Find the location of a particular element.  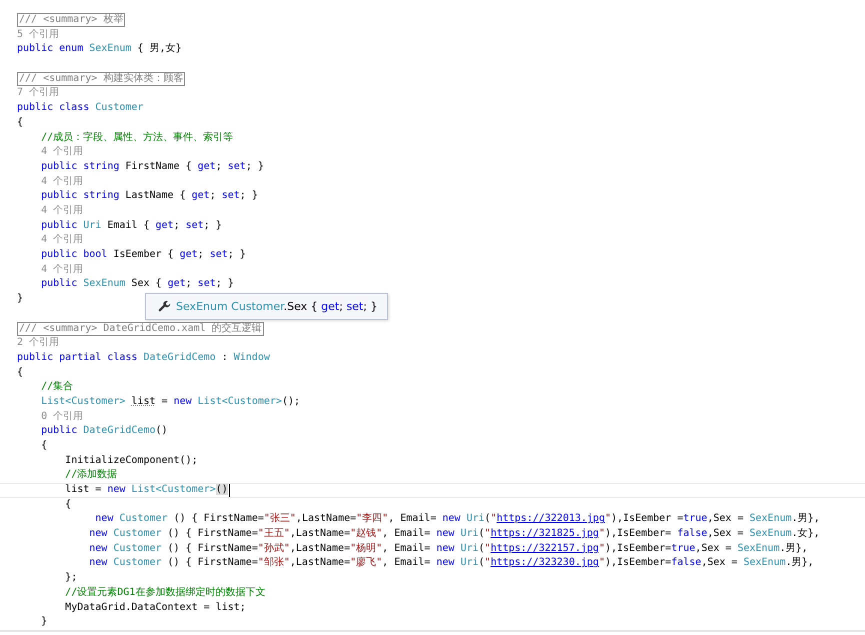

code-line: public string LastName { get; set; } is located at coordinates (149, 196).